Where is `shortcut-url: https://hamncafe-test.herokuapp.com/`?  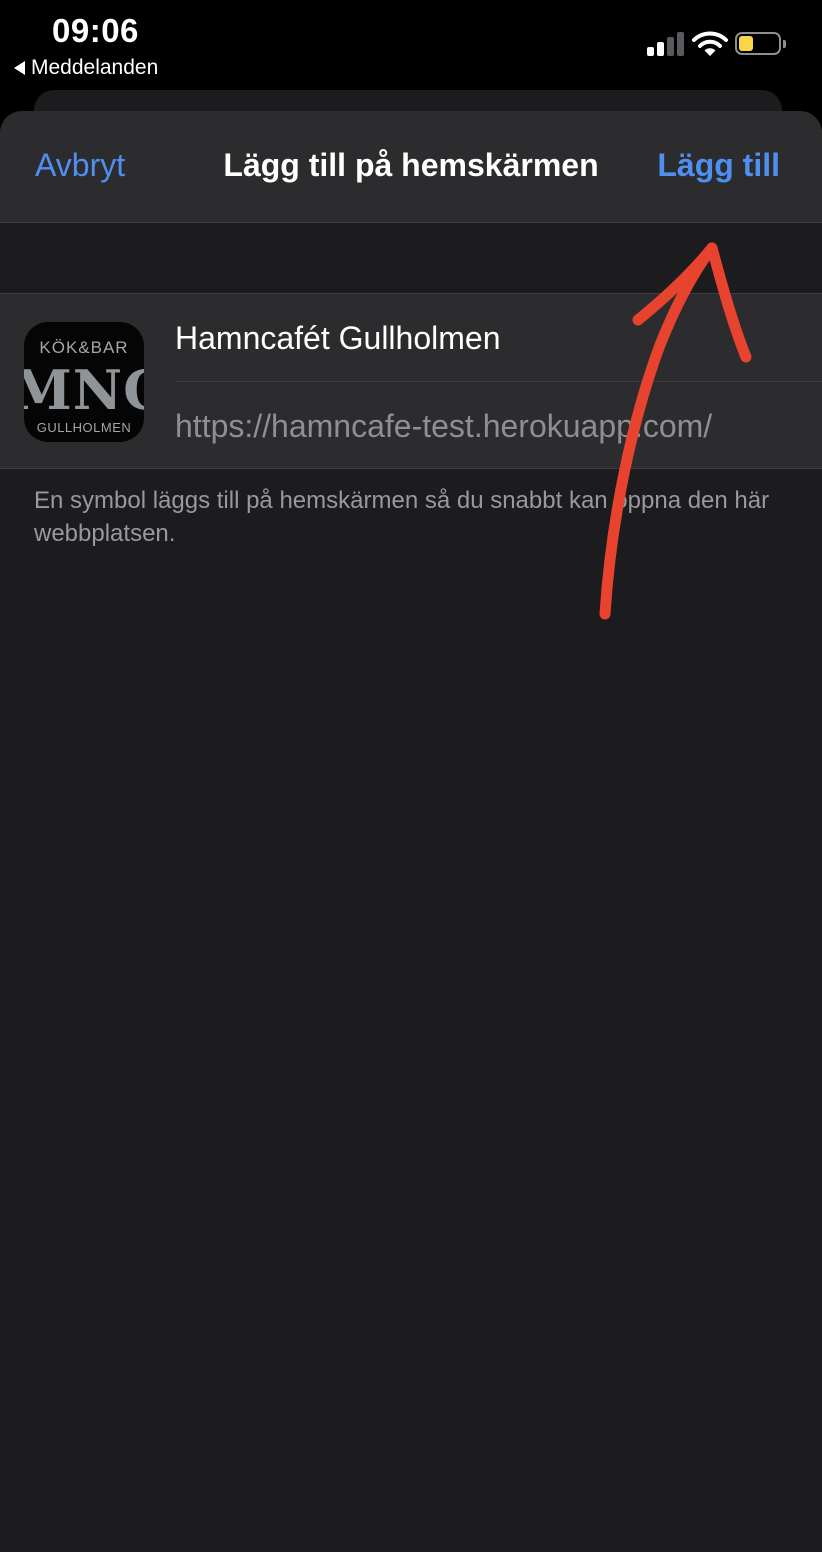
shortcut-url: https://hamncafe-test.herokuapp.com/ is located at coordinates (444, 426).